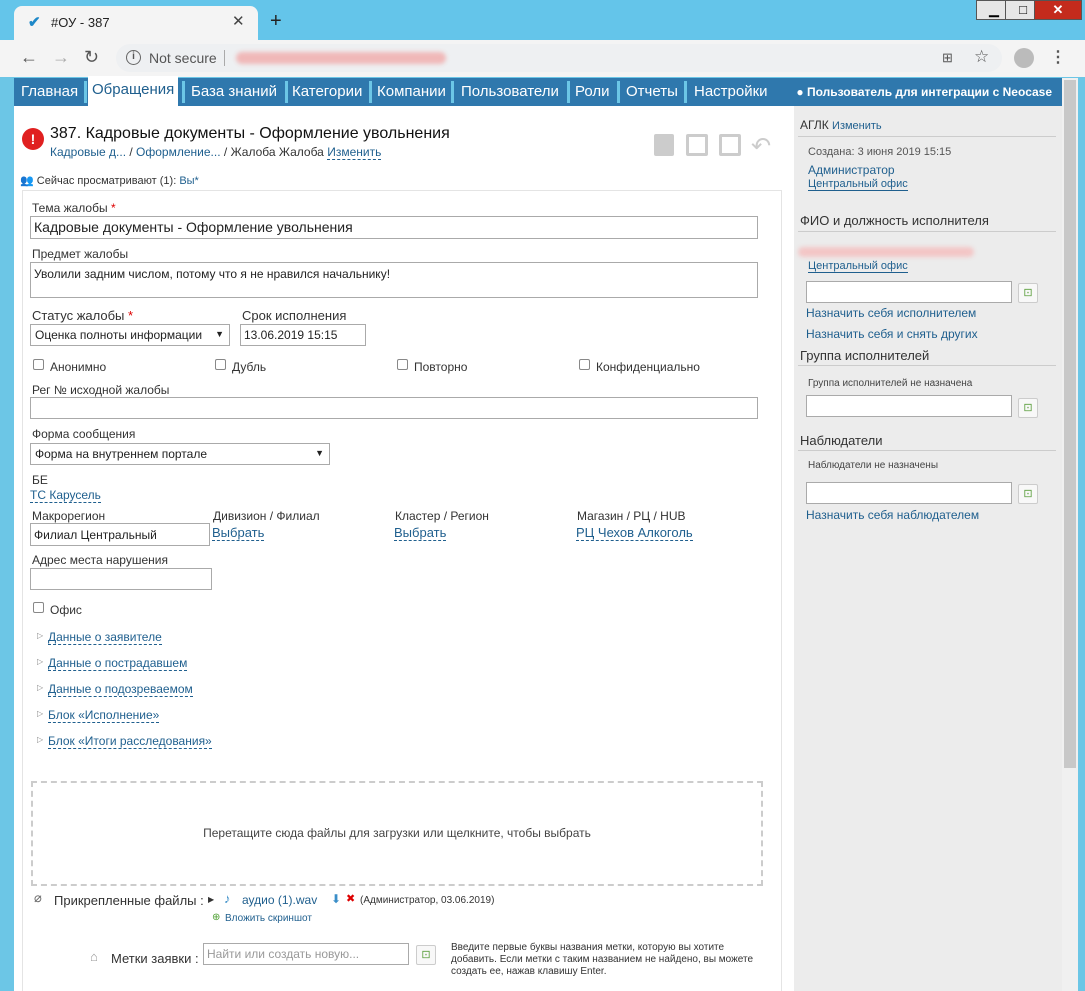 This screenshot has height=991, width=1085. What do you see at coordinates (857, 126) in the screenshot?
I see `org-change-link: Изменить` at bounding box center [857, 126].